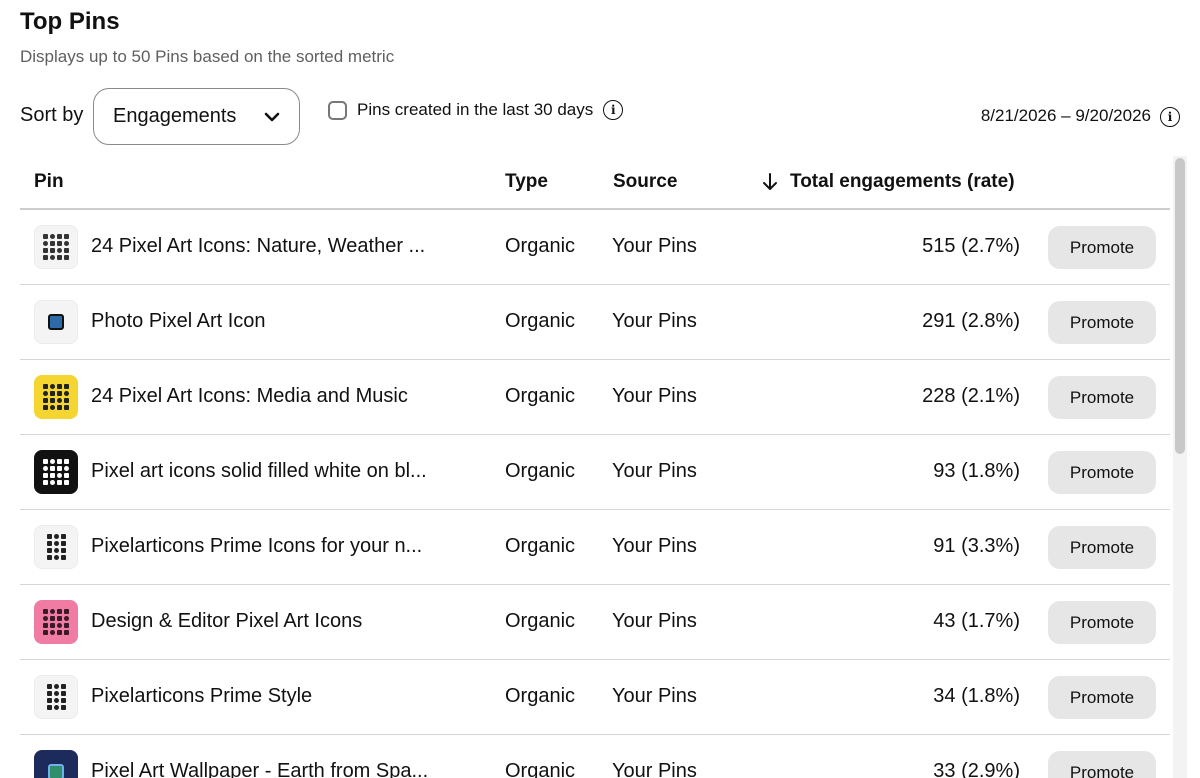  Describe the element at coordinates (56, 472) in the screenshot. I see `pixel-icons-grid-black-icon` at that location.